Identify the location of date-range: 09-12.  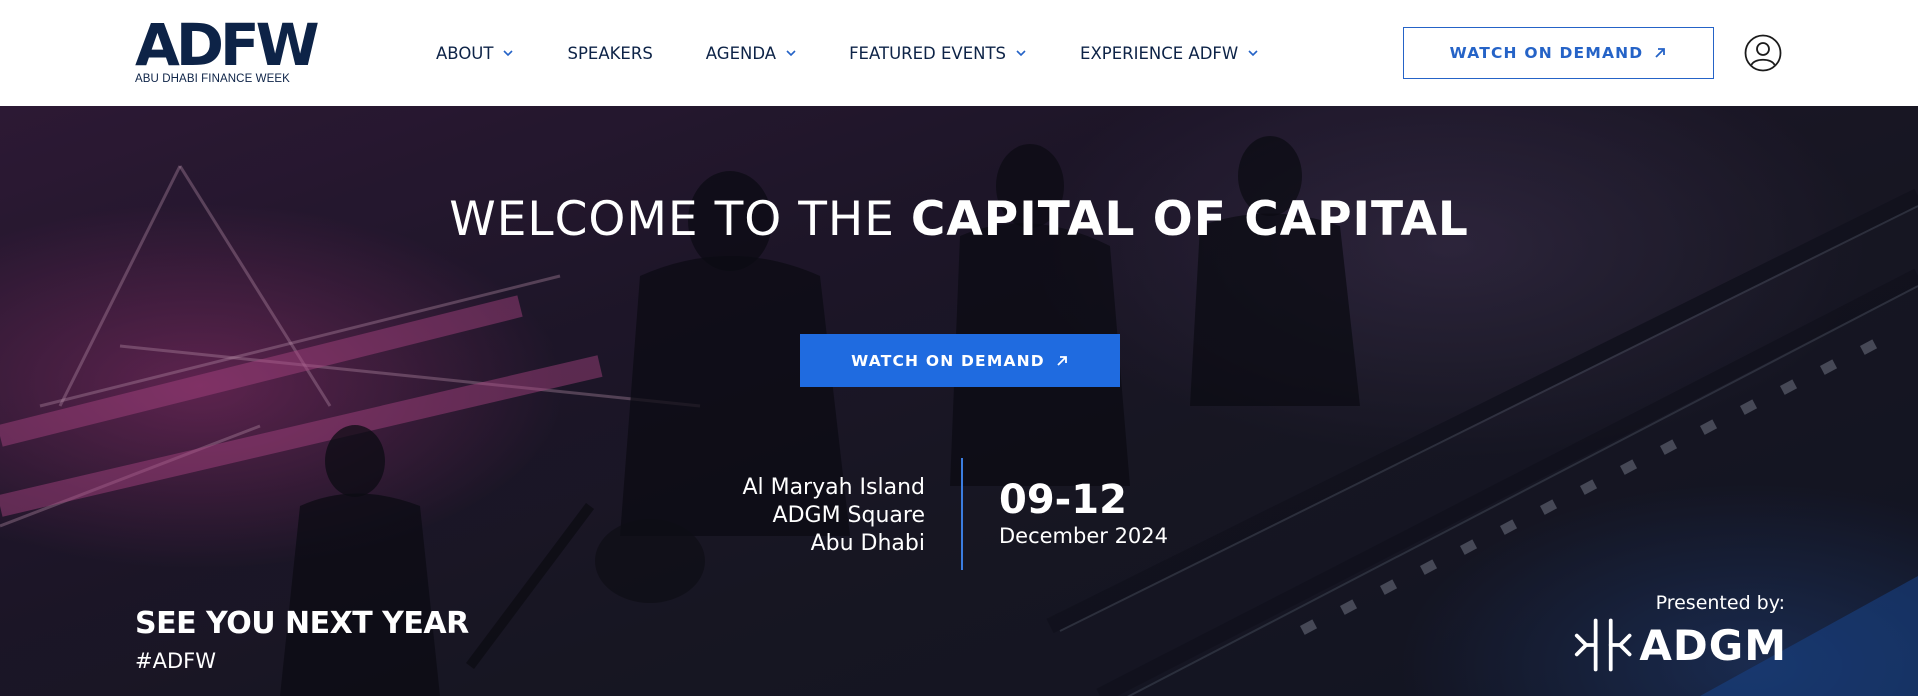
(1063, 500).